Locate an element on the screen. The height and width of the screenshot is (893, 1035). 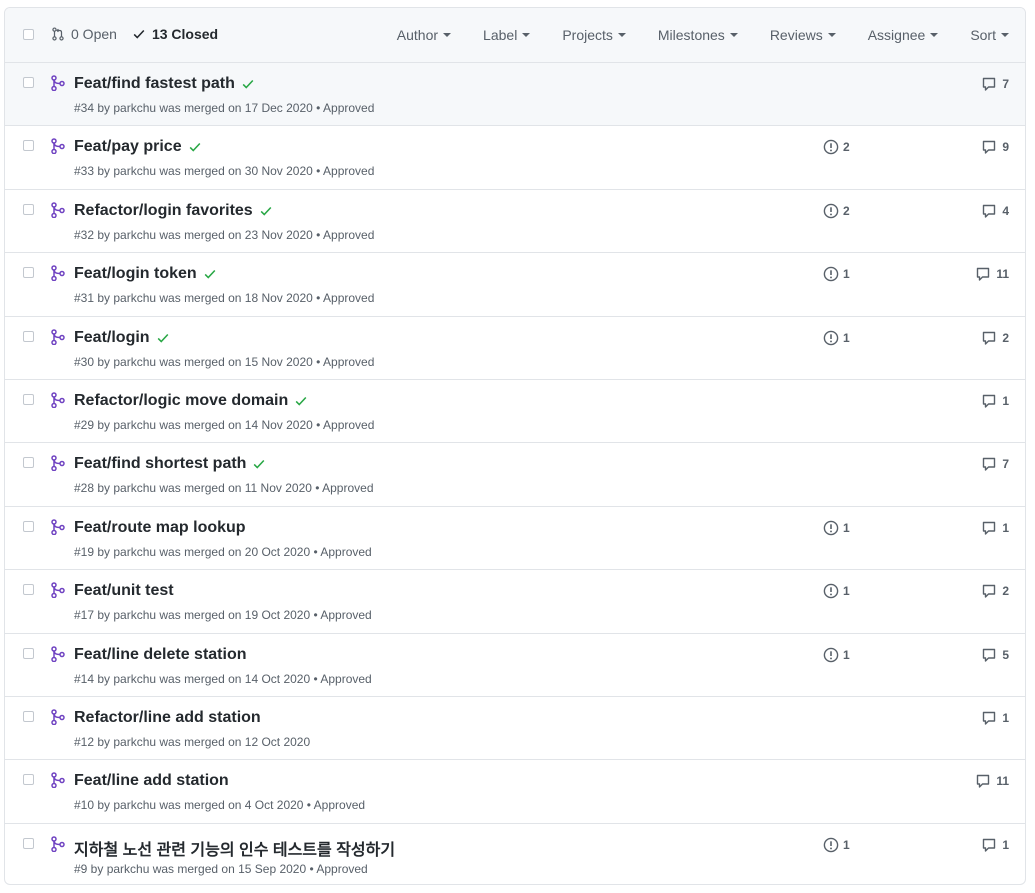
pr-title-link: Feat/login is located at coordinates (122, 338).